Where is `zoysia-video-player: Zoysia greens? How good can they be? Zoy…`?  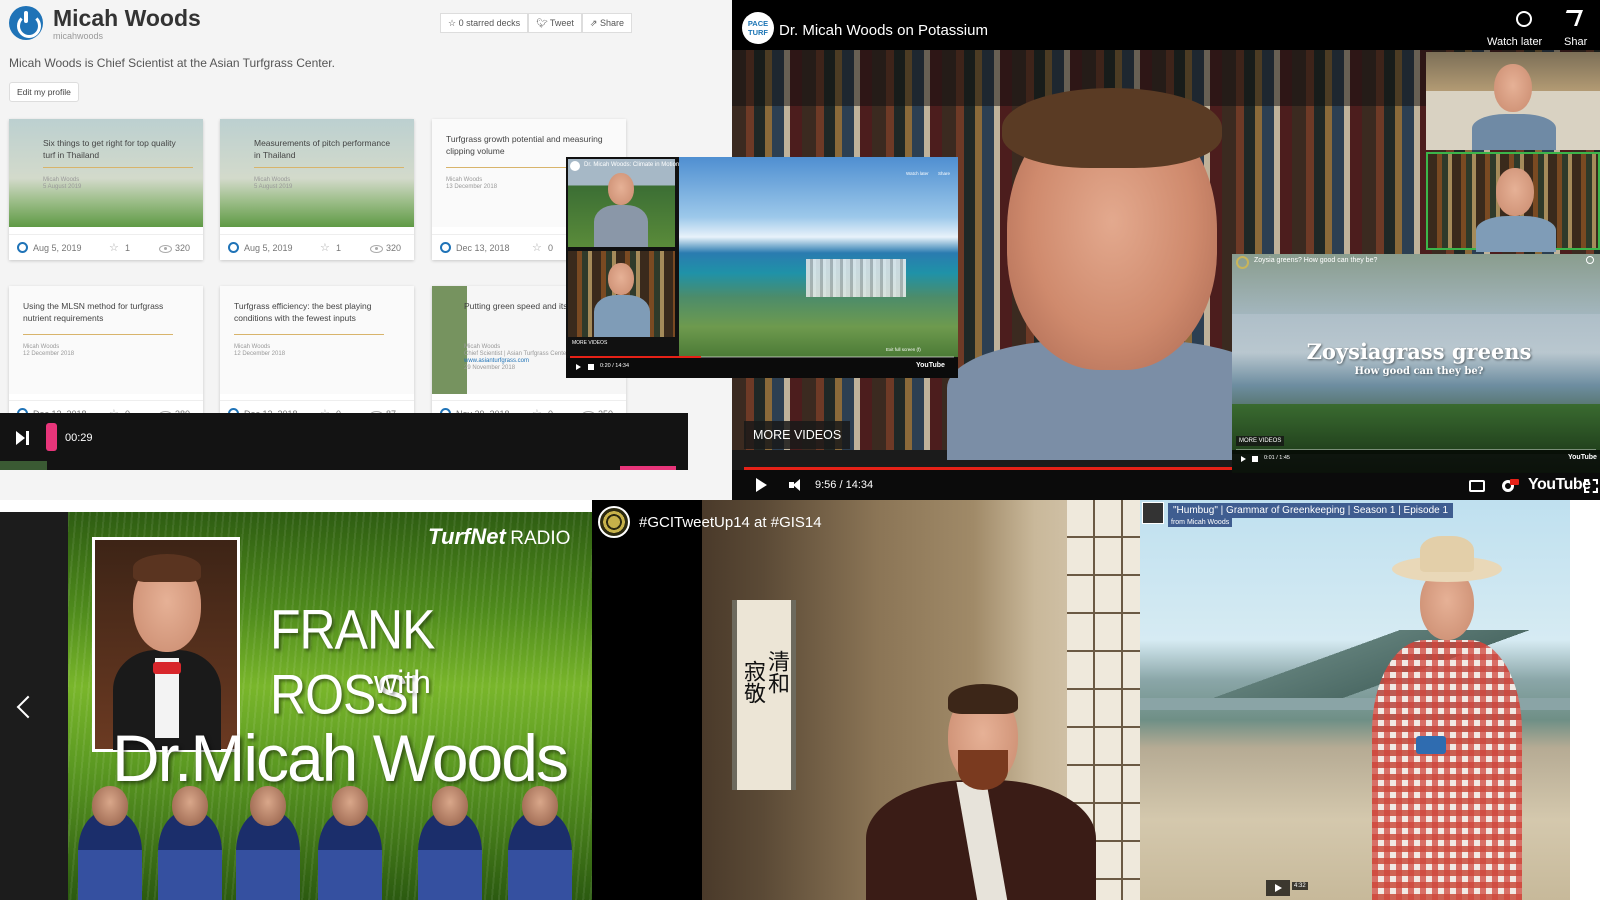 zoysia-video-player: Zoysia greens? How good can they be? Zoy… is located at coordinates (1416, 363).